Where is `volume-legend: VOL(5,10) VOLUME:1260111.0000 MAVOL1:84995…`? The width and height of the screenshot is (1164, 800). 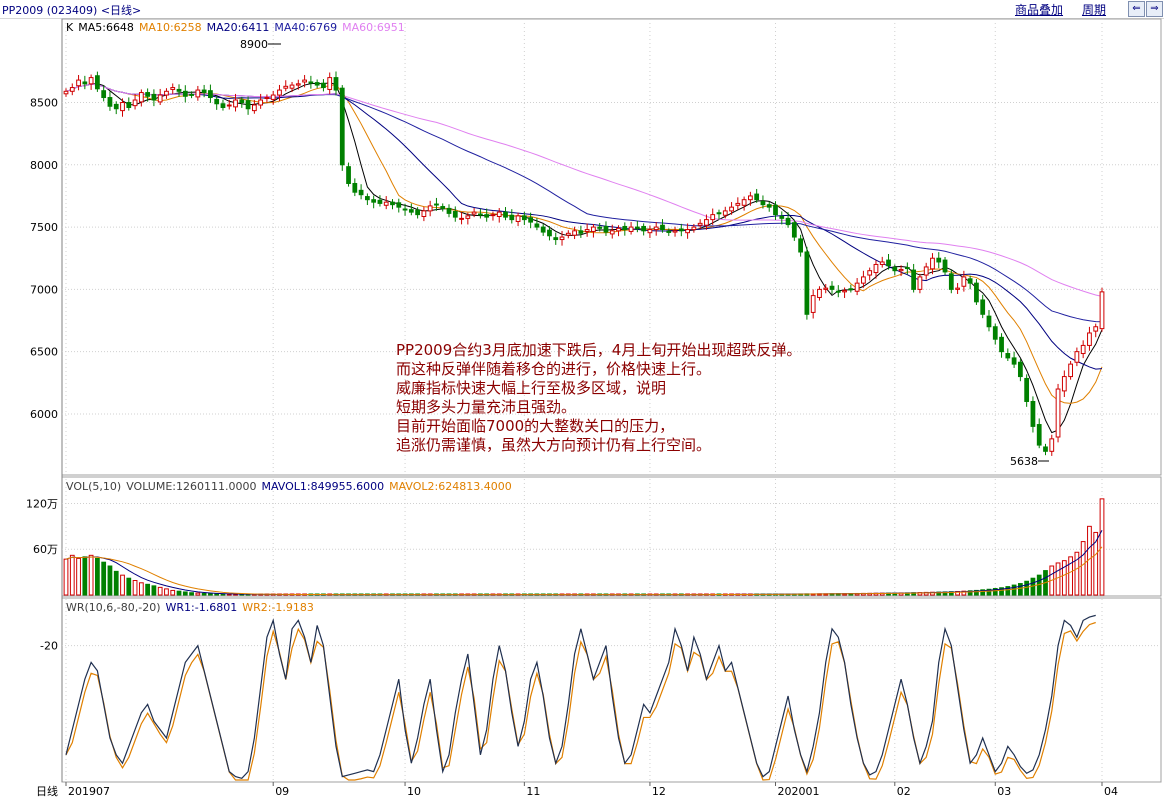 volume-legend: VOL(5,10) VOLUME:1260111.0000 MAVOL1:84995… is located at coordinates (289, 486).